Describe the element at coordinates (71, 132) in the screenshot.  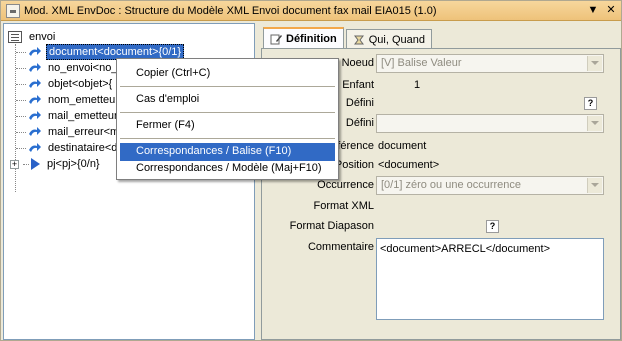
I see `tree-item-mail-erreur: mail_erreur<ma` at that location.